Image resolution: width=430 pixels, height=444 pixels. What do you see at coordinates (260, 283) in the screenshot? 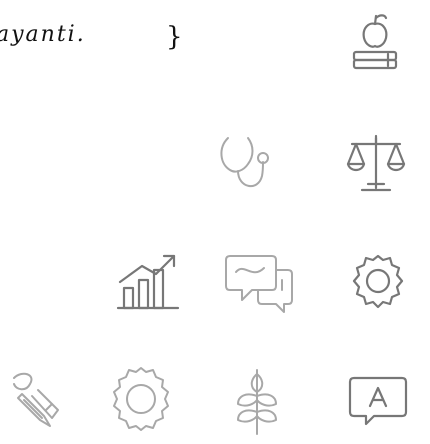
I see `conversation-icon` at bounding box center [260, 283].